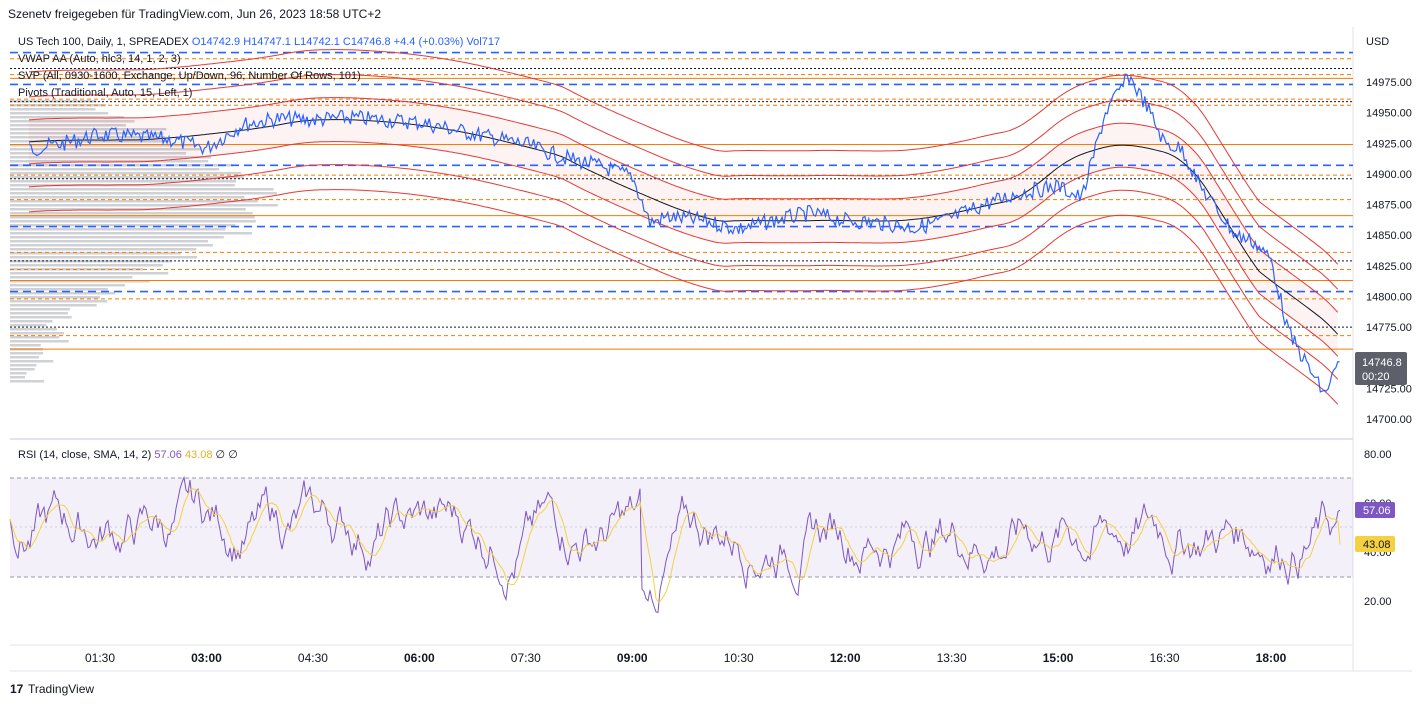 The height and width of the screenshot is (707, 1422). Describe the element at coordinates (1389, 114) in the screenshot. I see `price-tick-label: 14950.00` at that location.